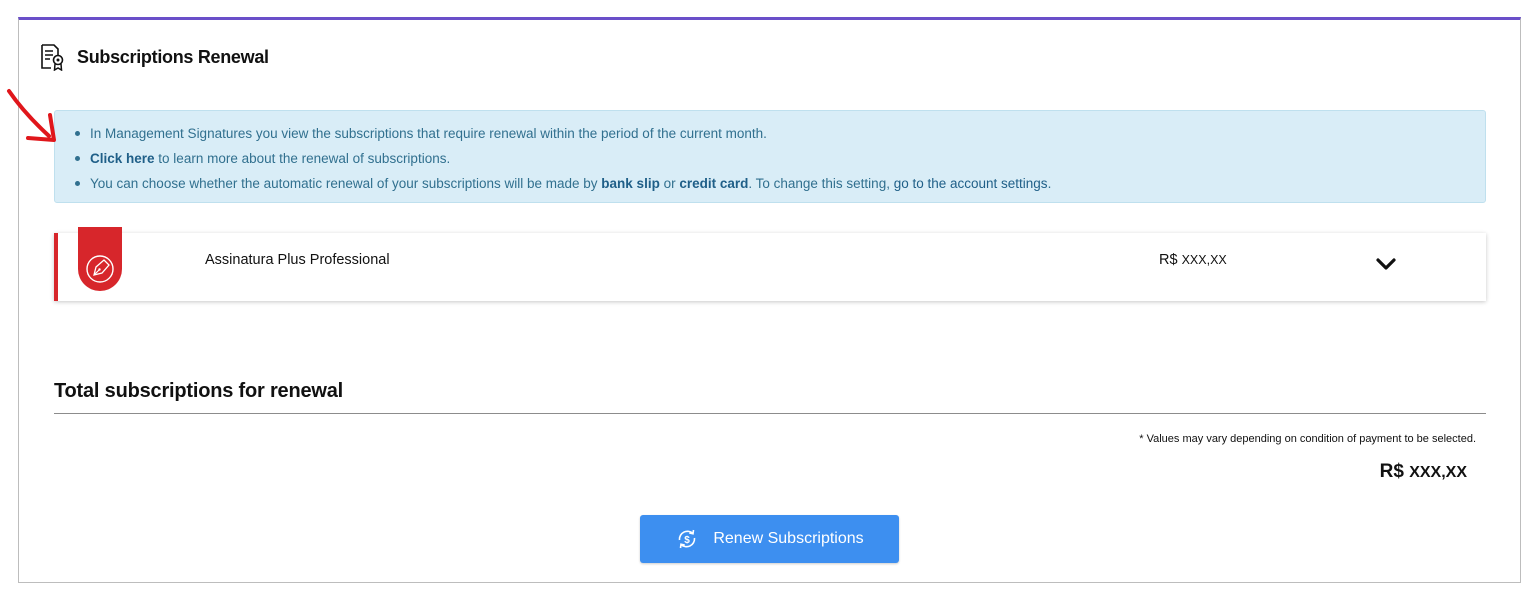 The height and width of the screenshot is (591, 1526). What do you see at coordinates (31, 115) in the screenshot?
I see `annotation-arrow-icon` at bounding box center [31, 115].